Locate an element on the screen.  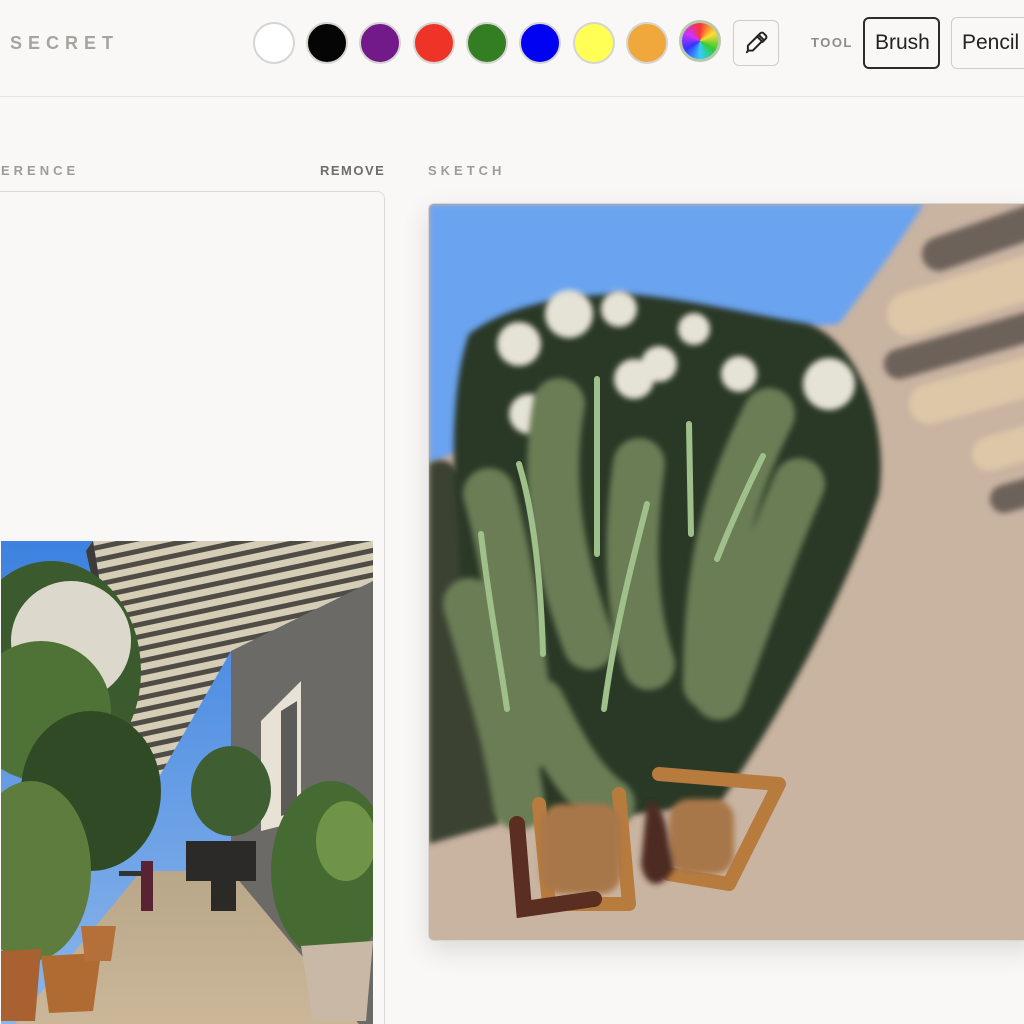
color-swatch-green is located at coordinates (487, 43).